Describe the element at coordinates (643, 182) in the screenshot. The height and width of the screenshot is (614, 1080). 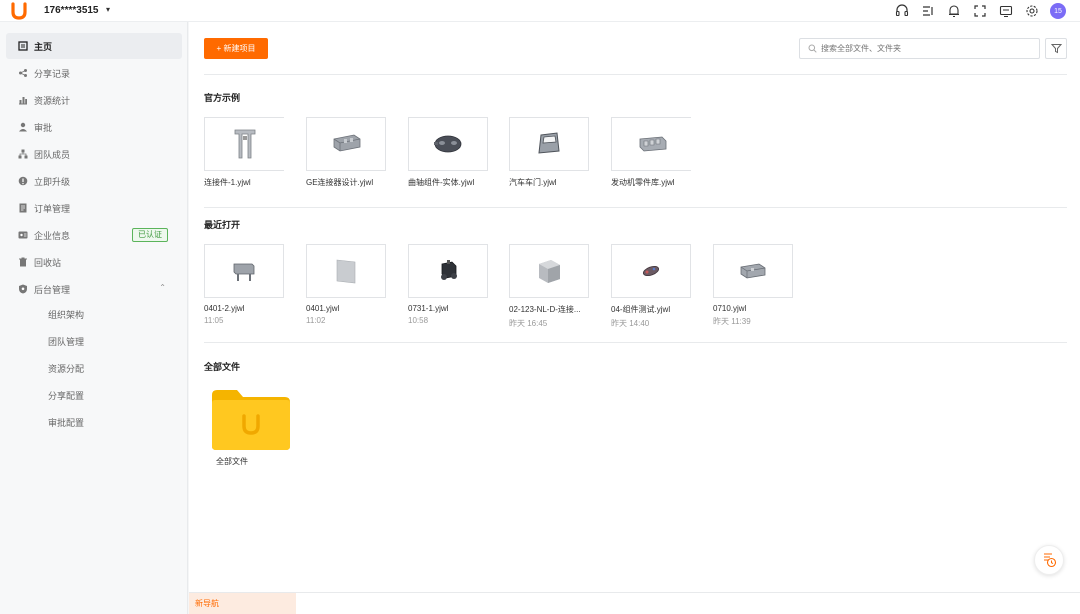
I see `file-name: 发动机零件库.yjwl` at that location.